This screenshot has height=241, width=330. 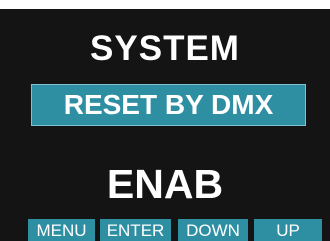 I want to click on menu-title: SYSTEM, so click(x=165, y=48).